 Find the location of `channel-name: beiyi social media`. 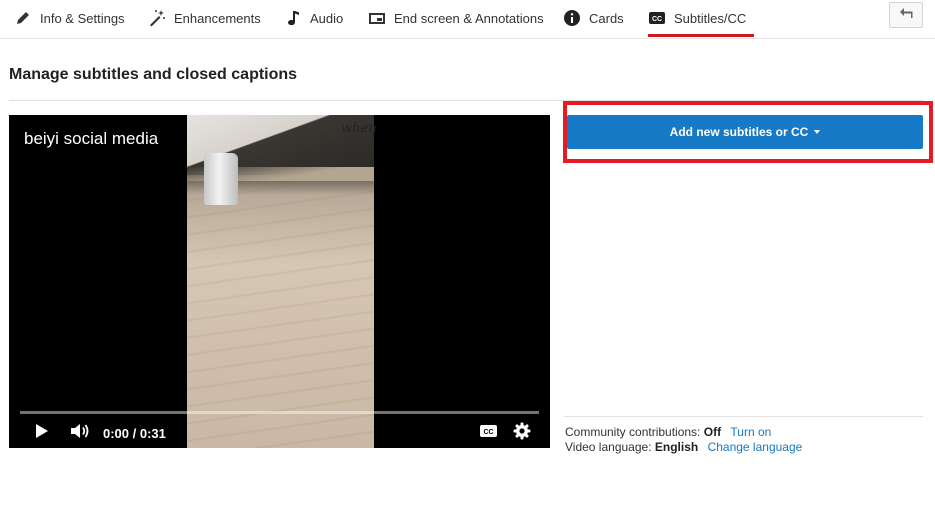

channel-name: beiyi social media is located at coordinates (91, 139).